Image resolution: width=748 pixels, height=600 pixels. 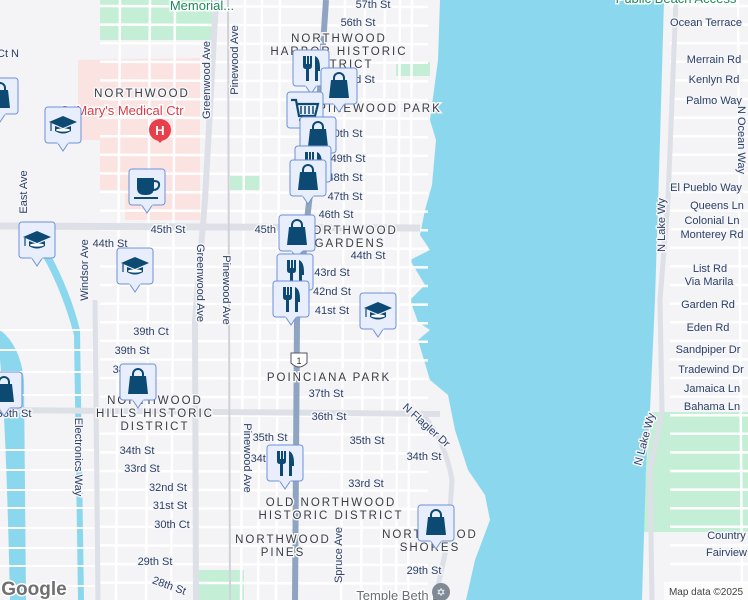 I want to click on street-label: Colonial Ln, so click(x=711, y=221).